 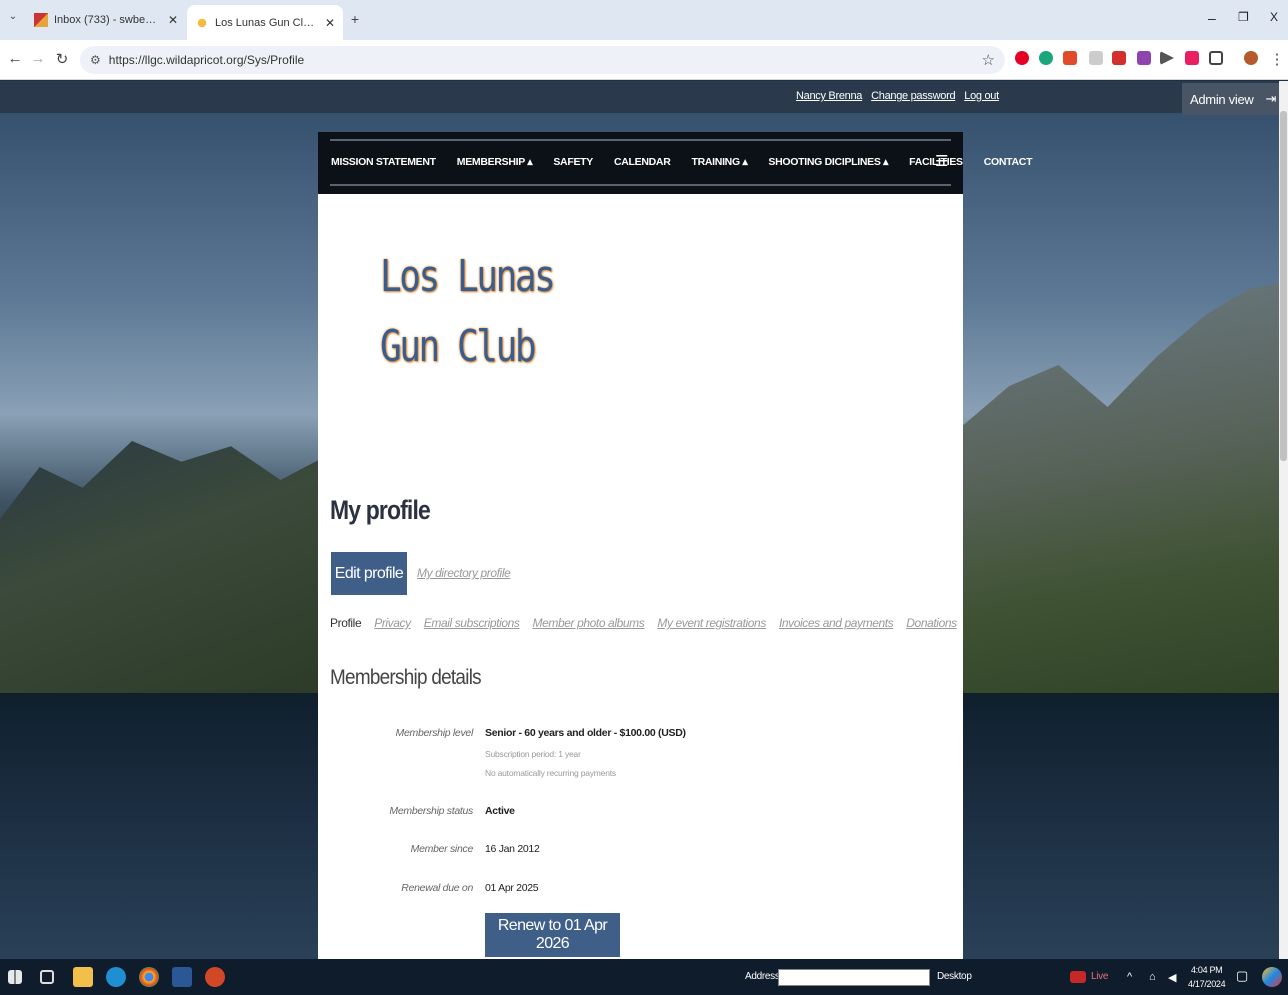 What do you see at coordinates (159, 826) in the screenshot?
I see `background-lake-left` at bounding box center [159, 826].